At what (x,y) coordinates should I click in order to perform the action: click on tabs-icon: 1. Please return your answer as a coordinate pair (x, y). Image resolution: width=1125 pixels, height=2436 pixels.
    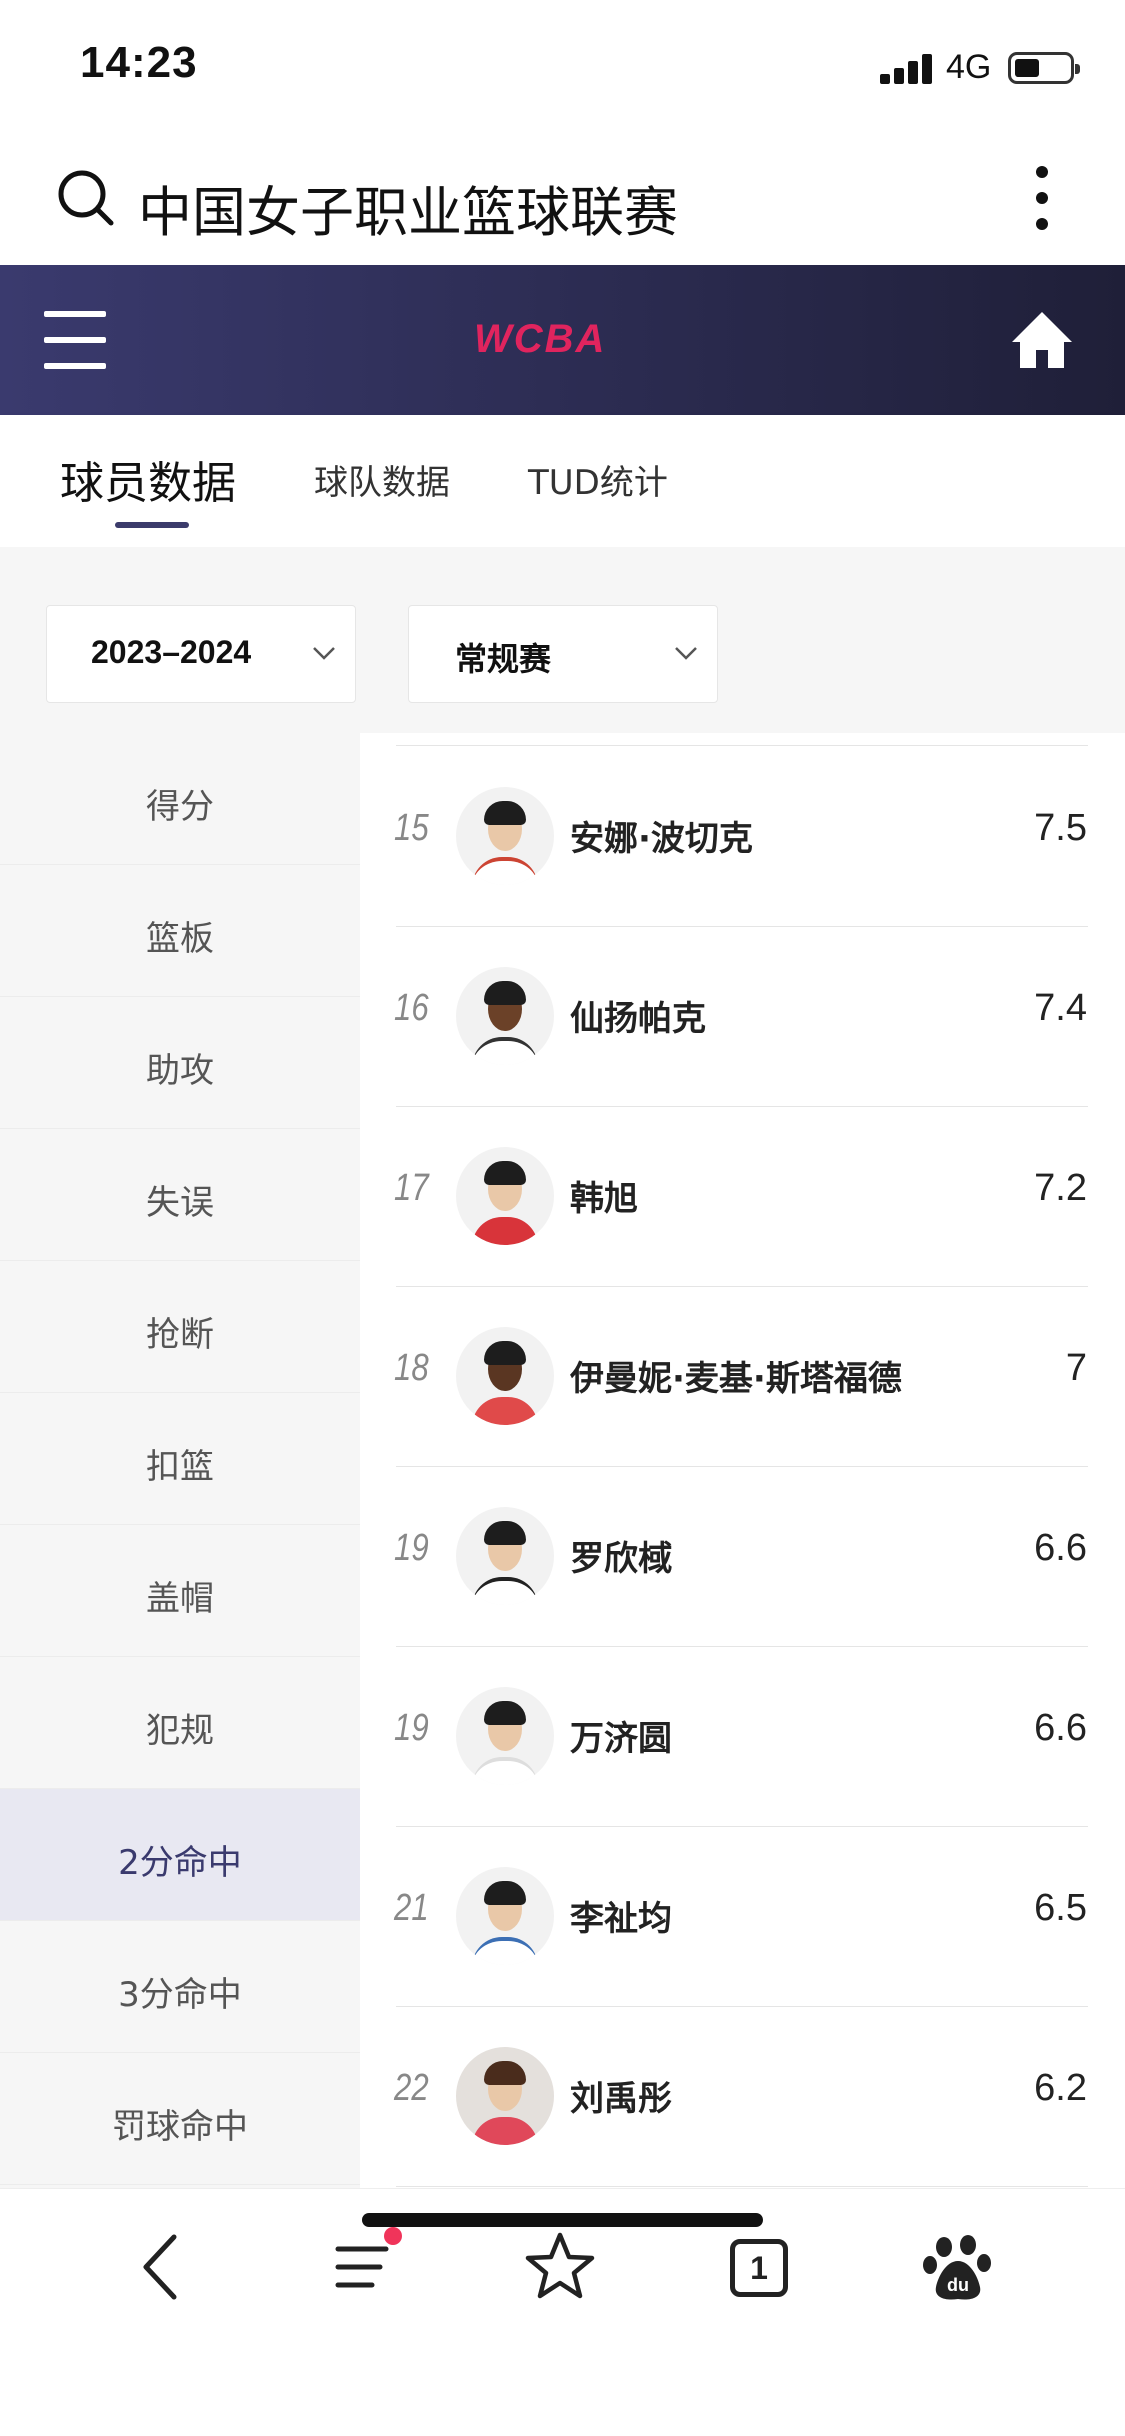
    Looking at the image, I should click on (760, 2267).